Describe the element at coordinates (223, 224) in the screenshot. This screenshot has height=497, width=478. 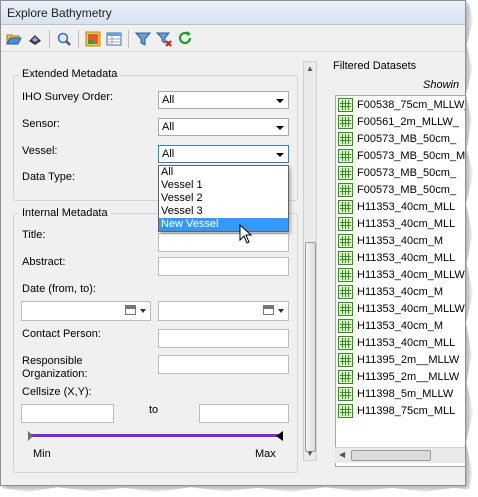
I see `vessel-option-new-vessel: New Vessel` at that location.